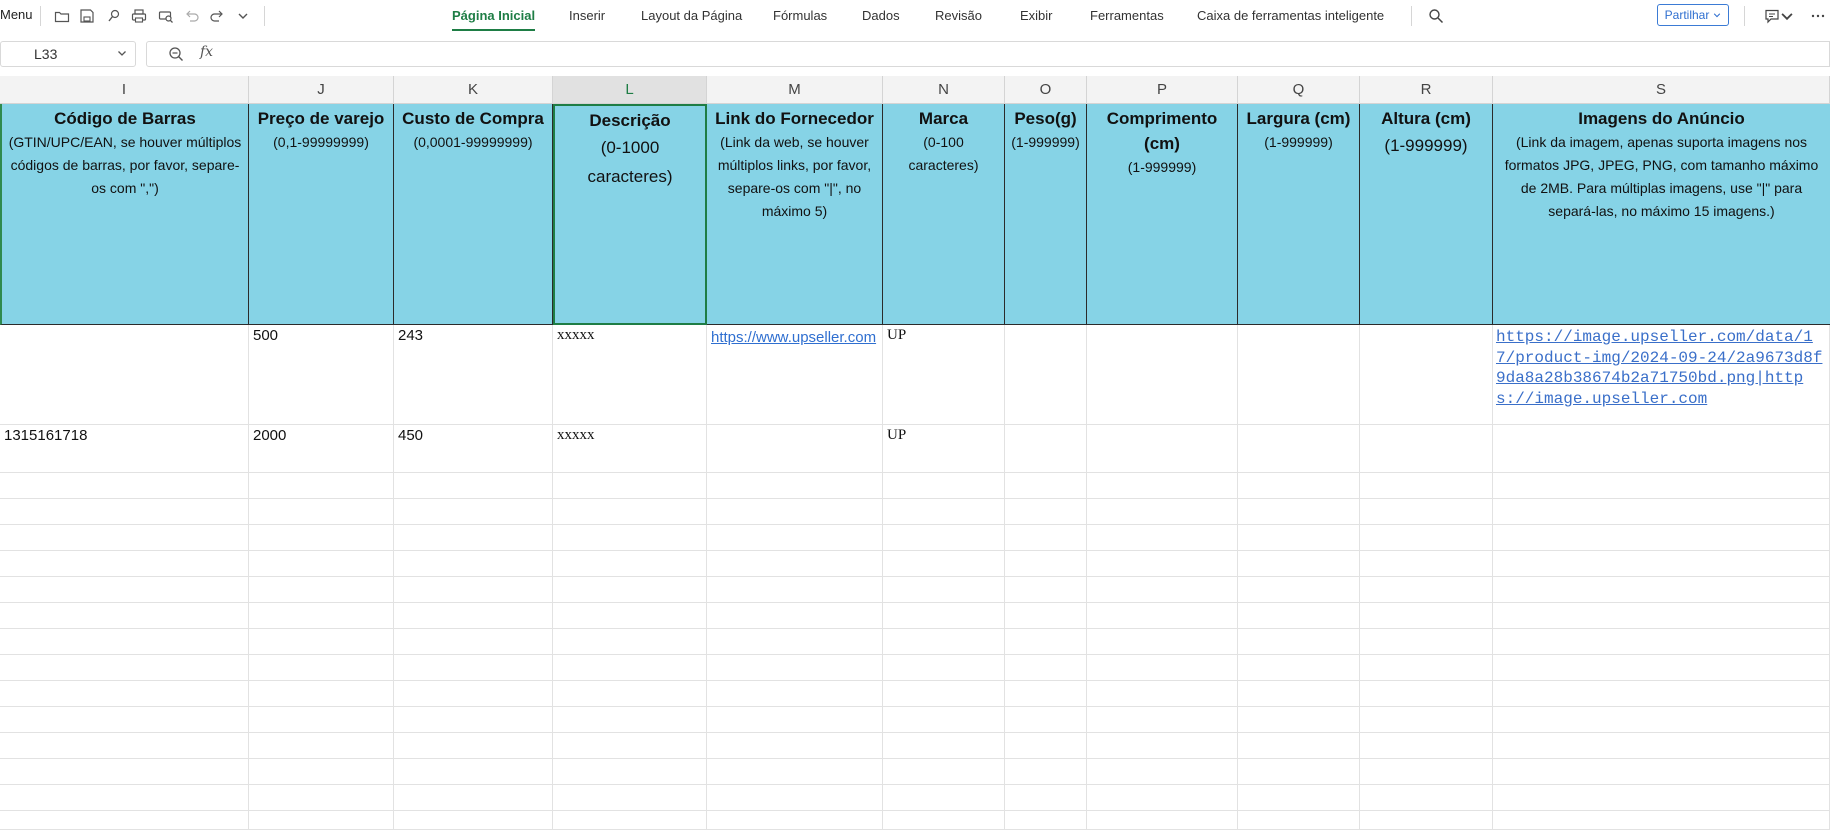  Describe the element at coordinates (1036, 15) in the screenshot. I see `tab-view: Exibir` at that location.